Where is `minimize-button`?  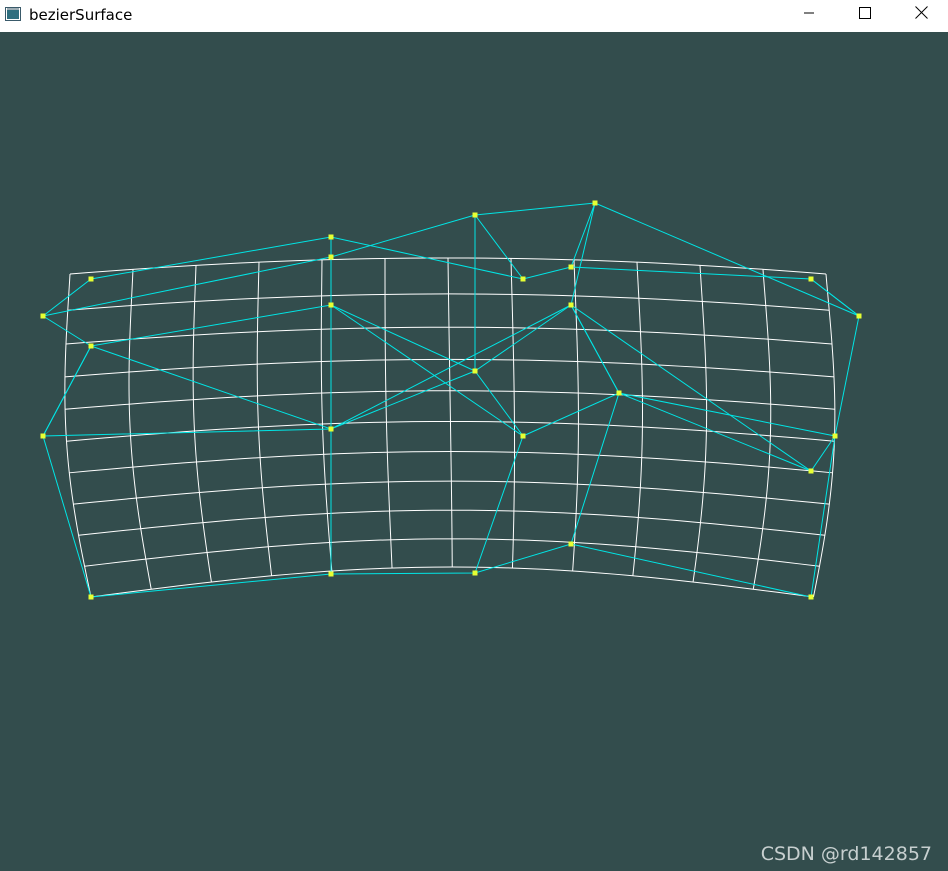
minimize-button is located at coordinates (809, 15).